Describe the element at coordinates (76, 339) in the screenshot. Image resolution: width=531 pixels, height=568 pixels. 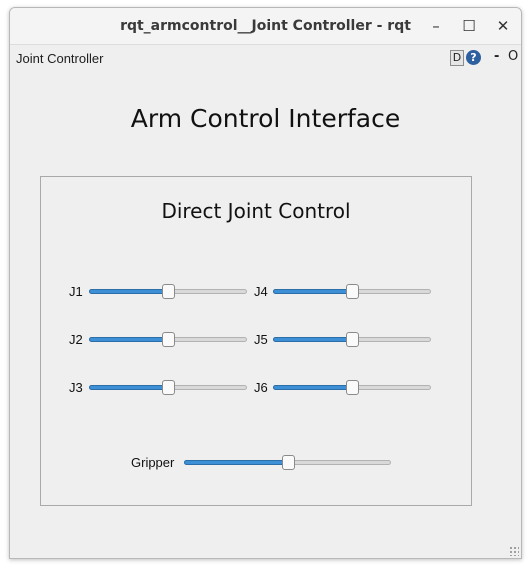
I see `joint-label: J2` at that location.